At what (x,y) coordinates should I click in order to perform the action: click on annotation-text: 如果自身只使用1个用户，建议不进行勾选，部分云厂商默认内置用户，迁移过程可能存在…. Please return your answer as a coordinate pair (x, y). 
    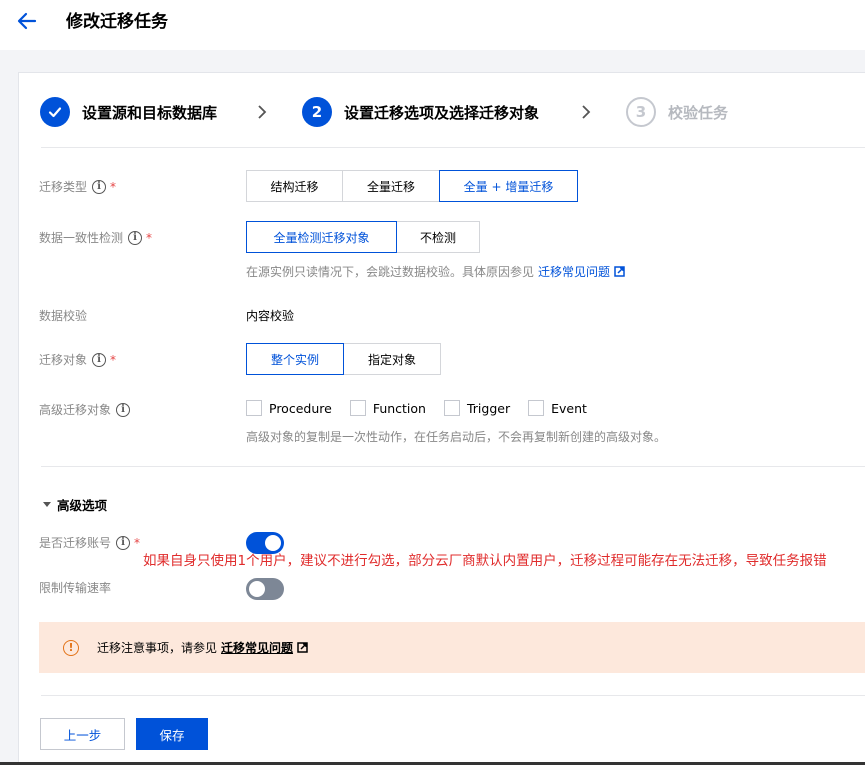
    Looking at the image, I should click on (485, 561).